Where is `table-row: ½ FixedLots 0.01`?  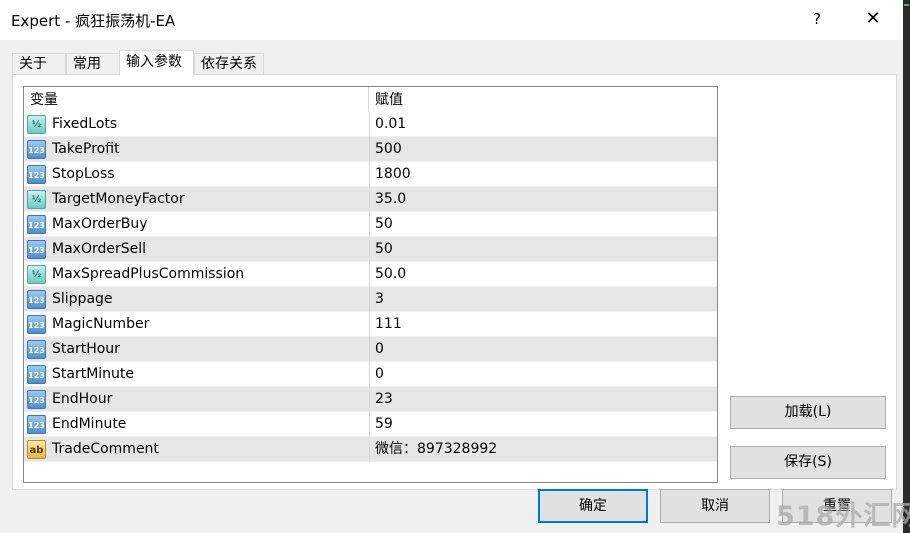 table-row: ½ FixedLots 0.01 is located at coordinates (370, 124).